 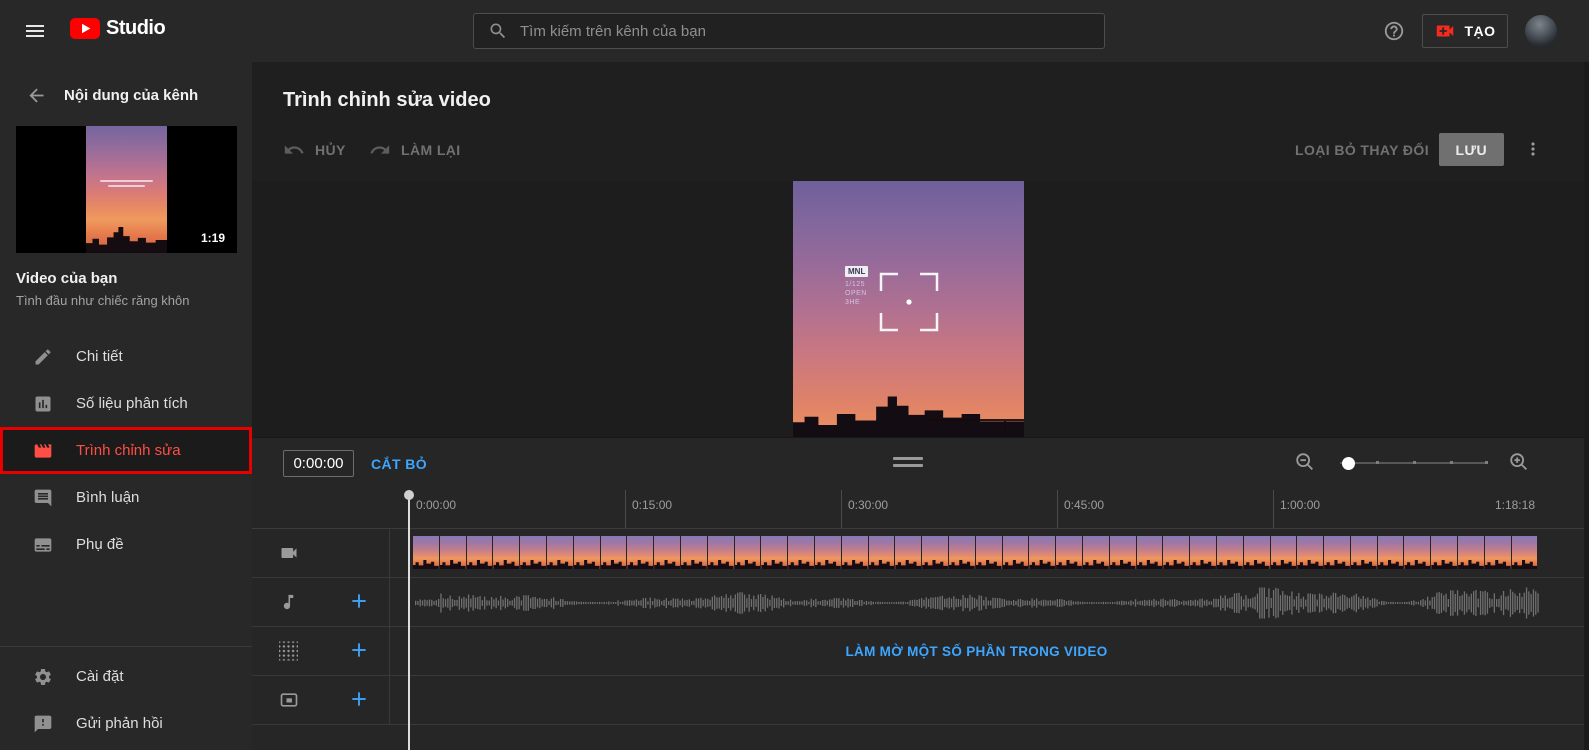 What do you see at coordinates (1533, 150) in the screenshot?
I see `kebab-menu-icon` at bounding box center [1533, 150].